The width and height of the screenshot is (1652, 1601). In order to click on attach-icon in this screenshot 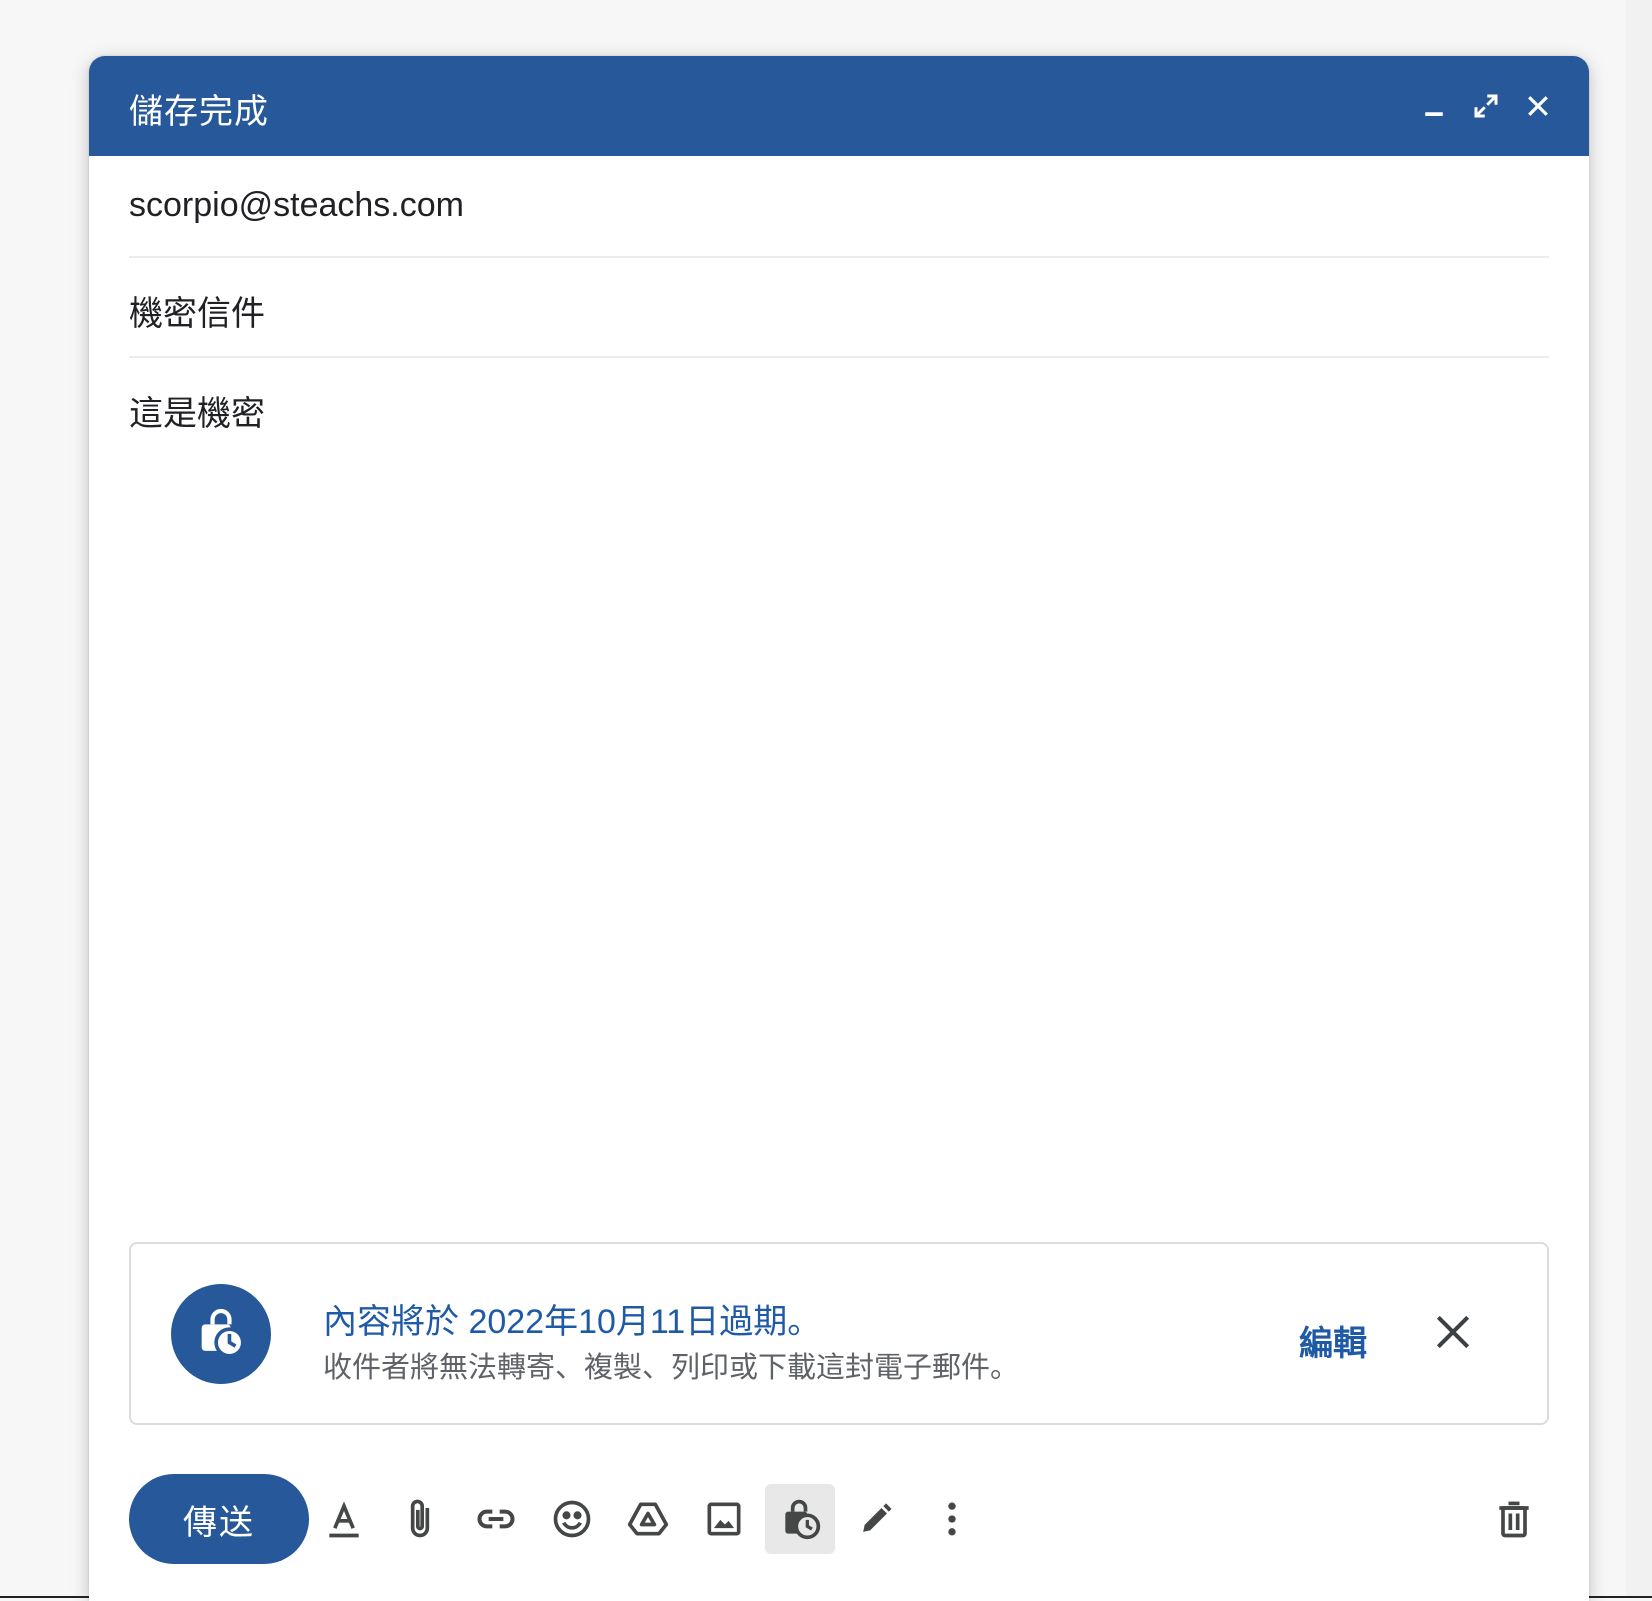, I will do `click(420, 1519)`.